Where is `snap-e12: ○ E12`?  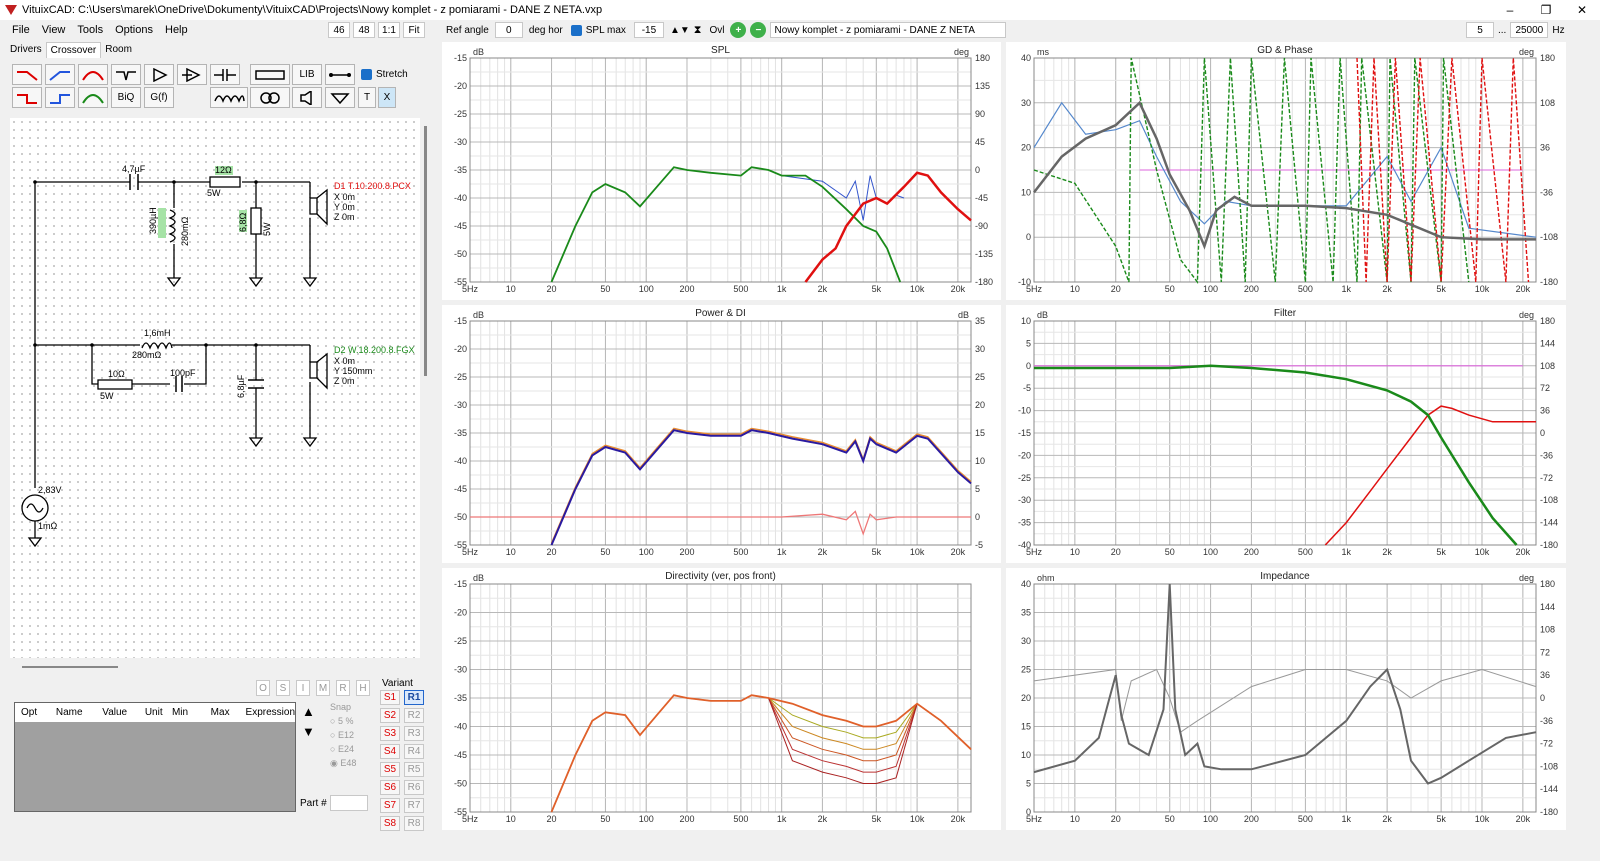 snap-e12: ○ E12 is located at coordinates (343, 735).